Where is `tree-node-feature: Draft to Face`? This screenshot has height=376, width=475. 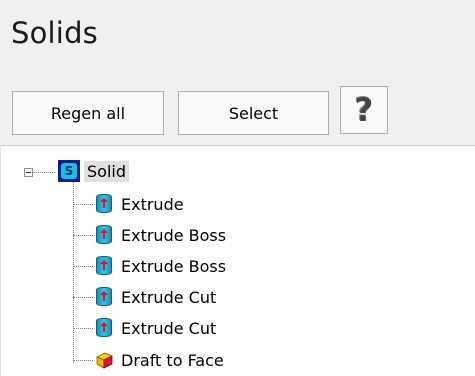 tree-node-feature: Draft to Face is located at coordinates (159, 360).